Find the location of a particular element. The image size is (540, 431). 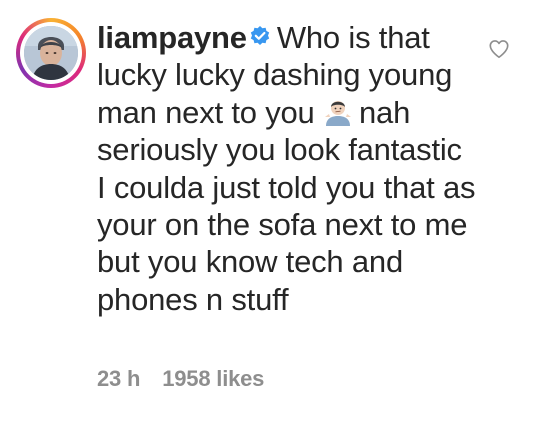

avatar is located at coordinates (51, 53).